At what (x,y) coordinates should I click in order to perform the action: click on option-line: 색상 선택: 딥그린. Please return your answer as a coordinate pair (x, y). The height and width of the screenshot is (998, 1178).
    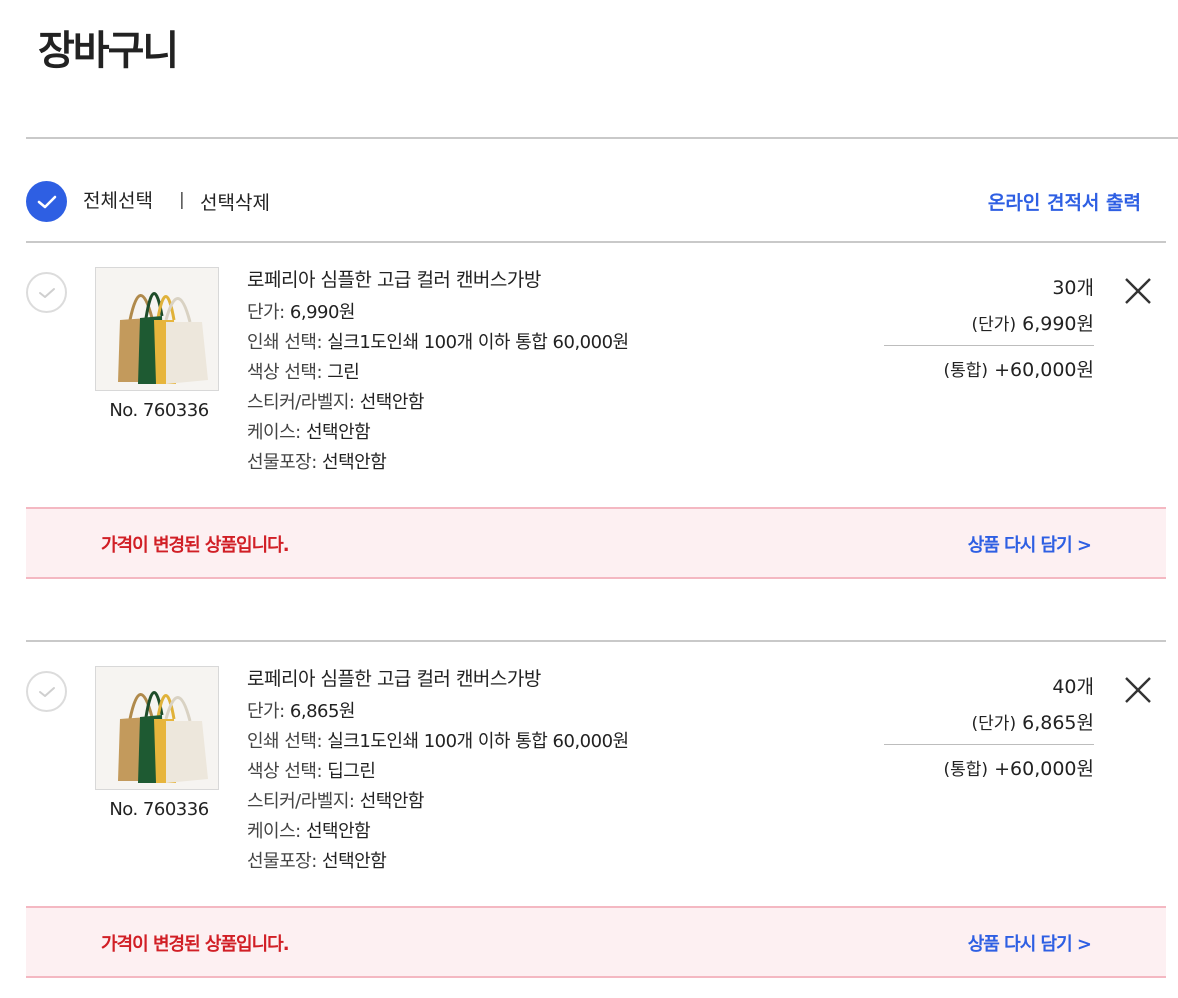
    Looking at the image, I should click on (438, 772).